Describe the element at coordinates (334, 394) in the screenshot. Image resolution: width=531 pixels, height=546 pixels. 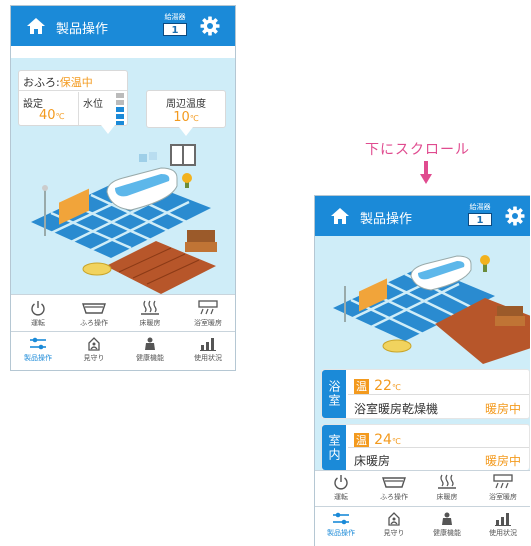
I see `bathroom-side-label: 浴室` at that location.